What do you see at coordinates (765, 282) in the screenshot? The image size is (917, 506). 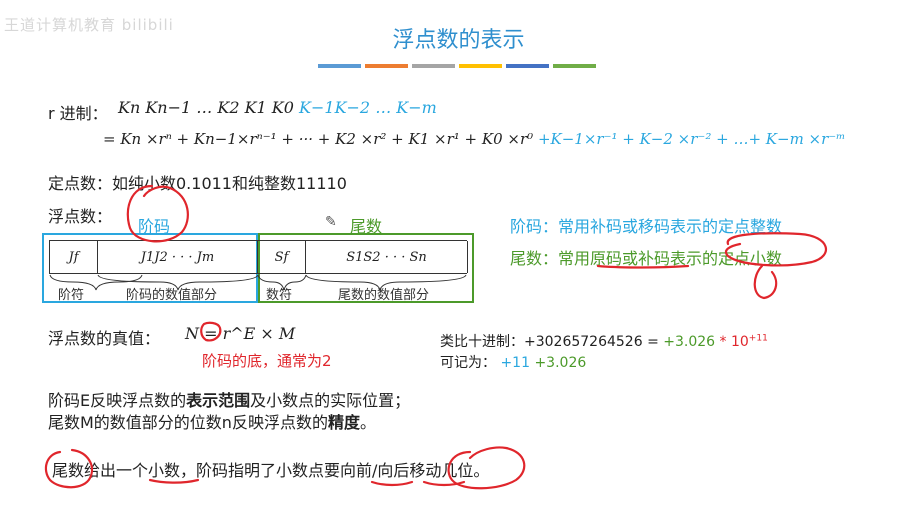 I see `hook-mark` at bounding box center [765, 282].